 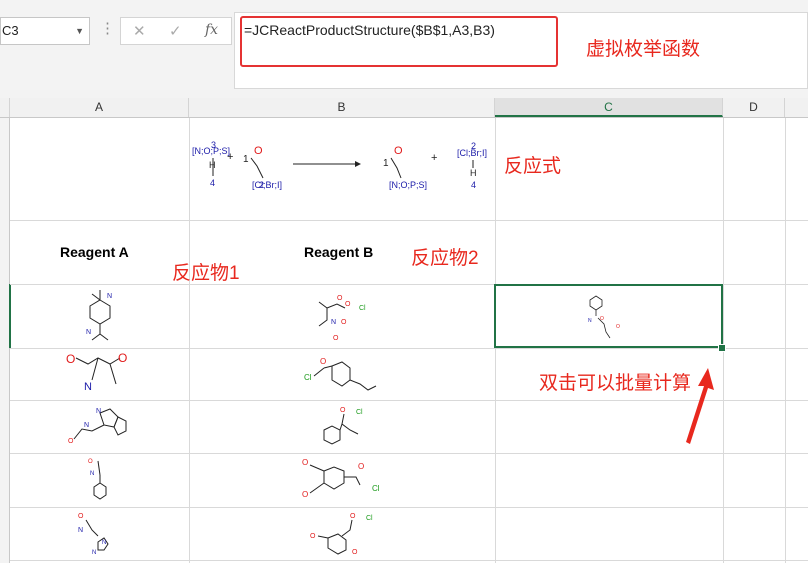 What do you see at coordinates (608, 316) in the screenshot?
I see `selected-cell-c3` at bounding box center [608, 316].